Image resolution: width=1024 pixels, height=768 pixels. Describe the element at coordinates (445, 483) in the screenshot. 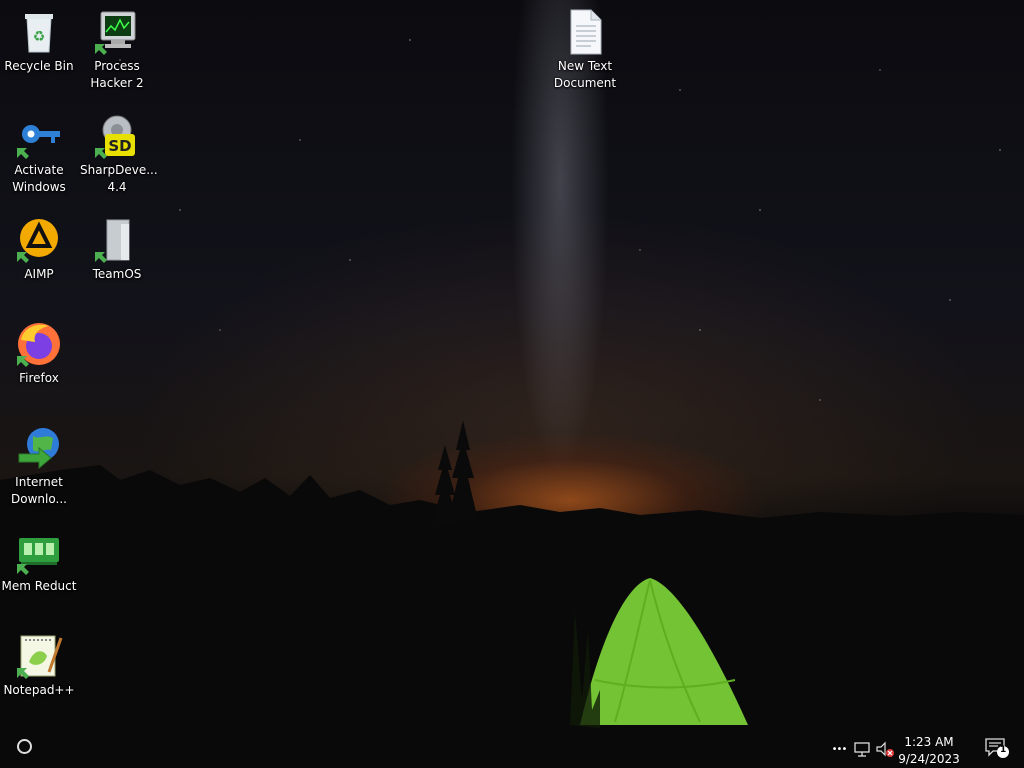

I see `tree-silhouette` at that location.